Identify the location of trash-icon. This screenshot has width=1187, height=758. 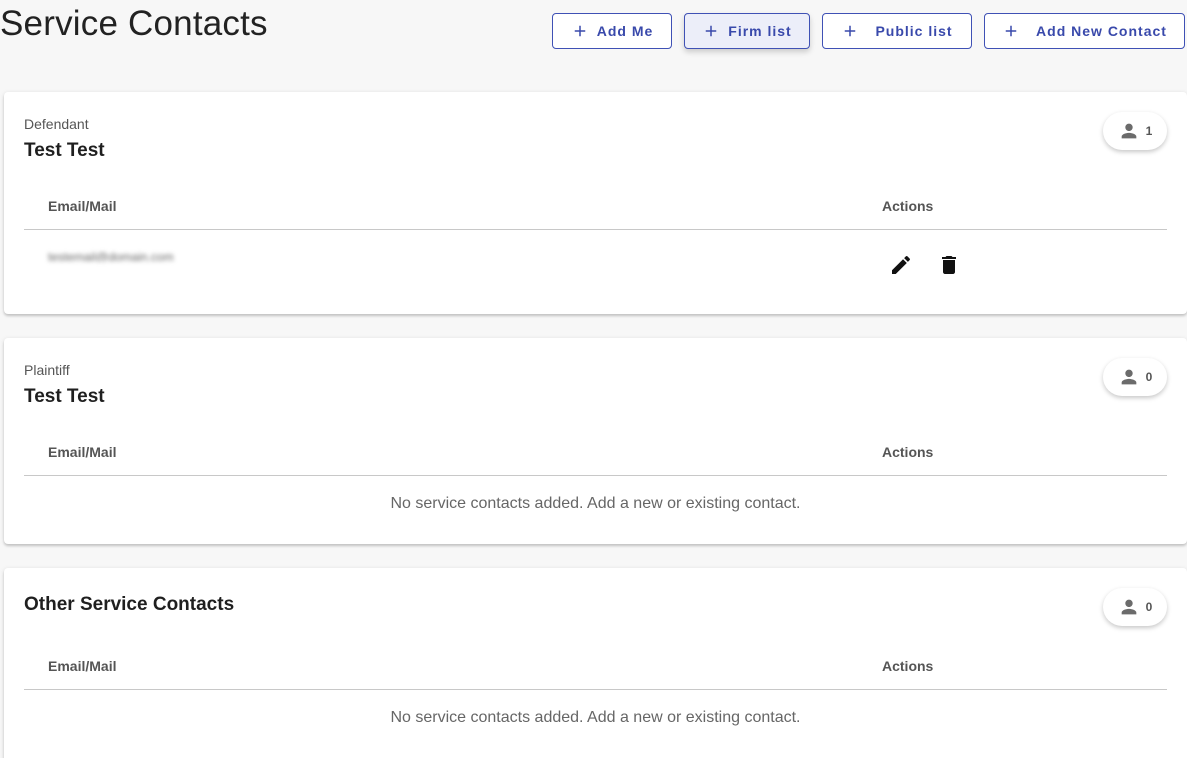
(949, 265).